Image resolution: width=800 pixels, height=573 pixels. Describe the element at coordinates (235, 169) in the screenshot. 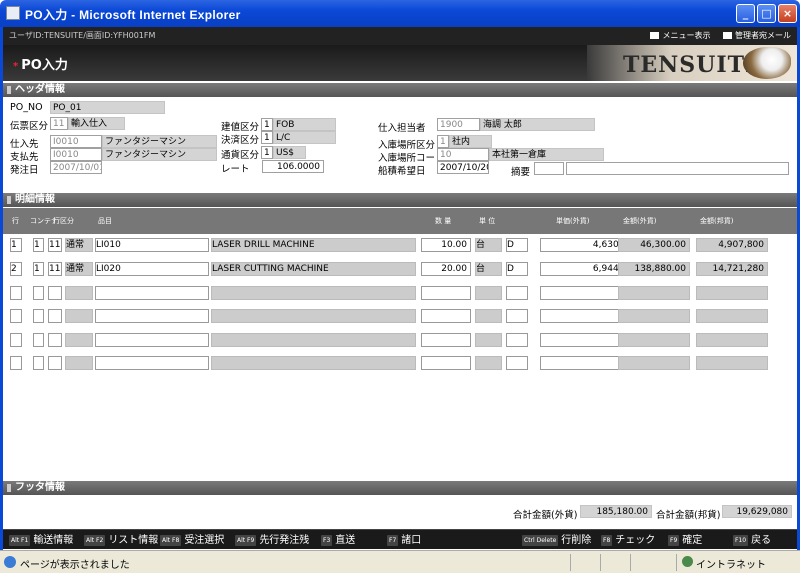

I see `rate-label: レート` at that location.